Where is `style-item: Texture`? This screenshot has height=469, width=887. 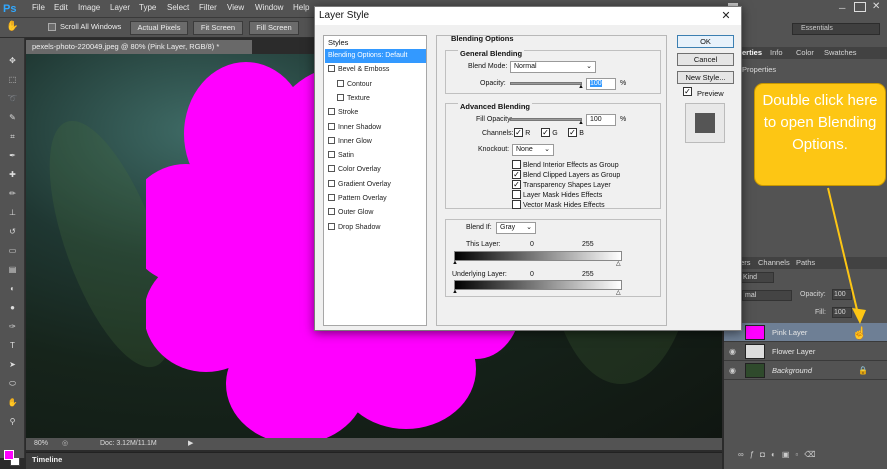 style-item: Texture is located at coordinates (375, 99).